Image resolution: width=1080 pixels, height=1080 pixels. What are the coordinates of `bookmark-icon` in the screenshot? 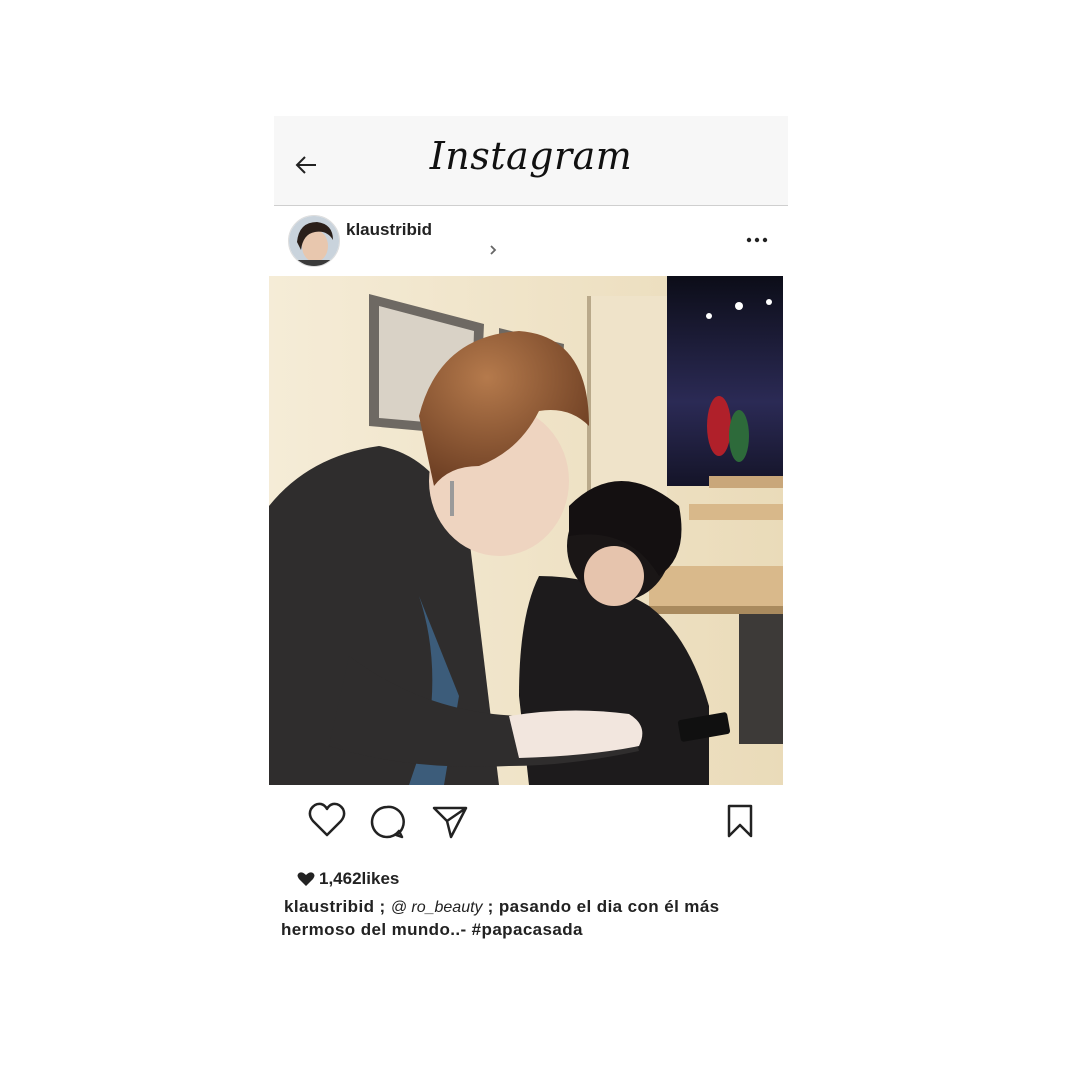 It's located at (740, 821).